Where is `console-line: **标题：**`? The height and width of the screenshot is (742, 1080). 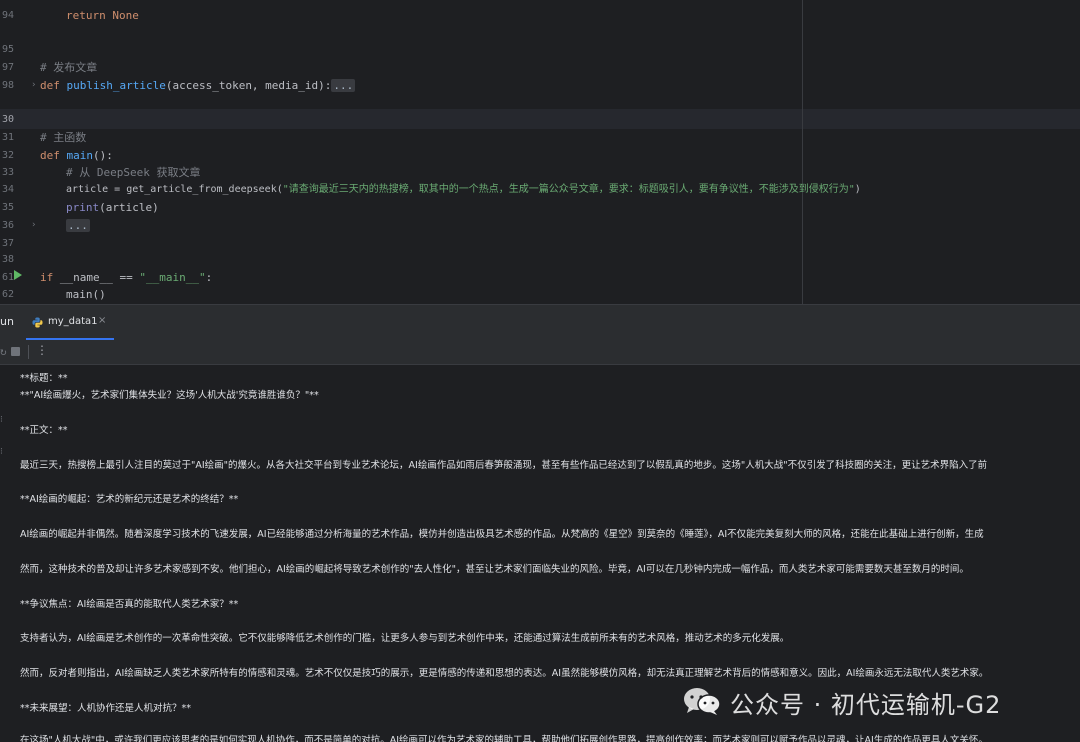
console-line: **标题：** is located at coordinates (44, 378).